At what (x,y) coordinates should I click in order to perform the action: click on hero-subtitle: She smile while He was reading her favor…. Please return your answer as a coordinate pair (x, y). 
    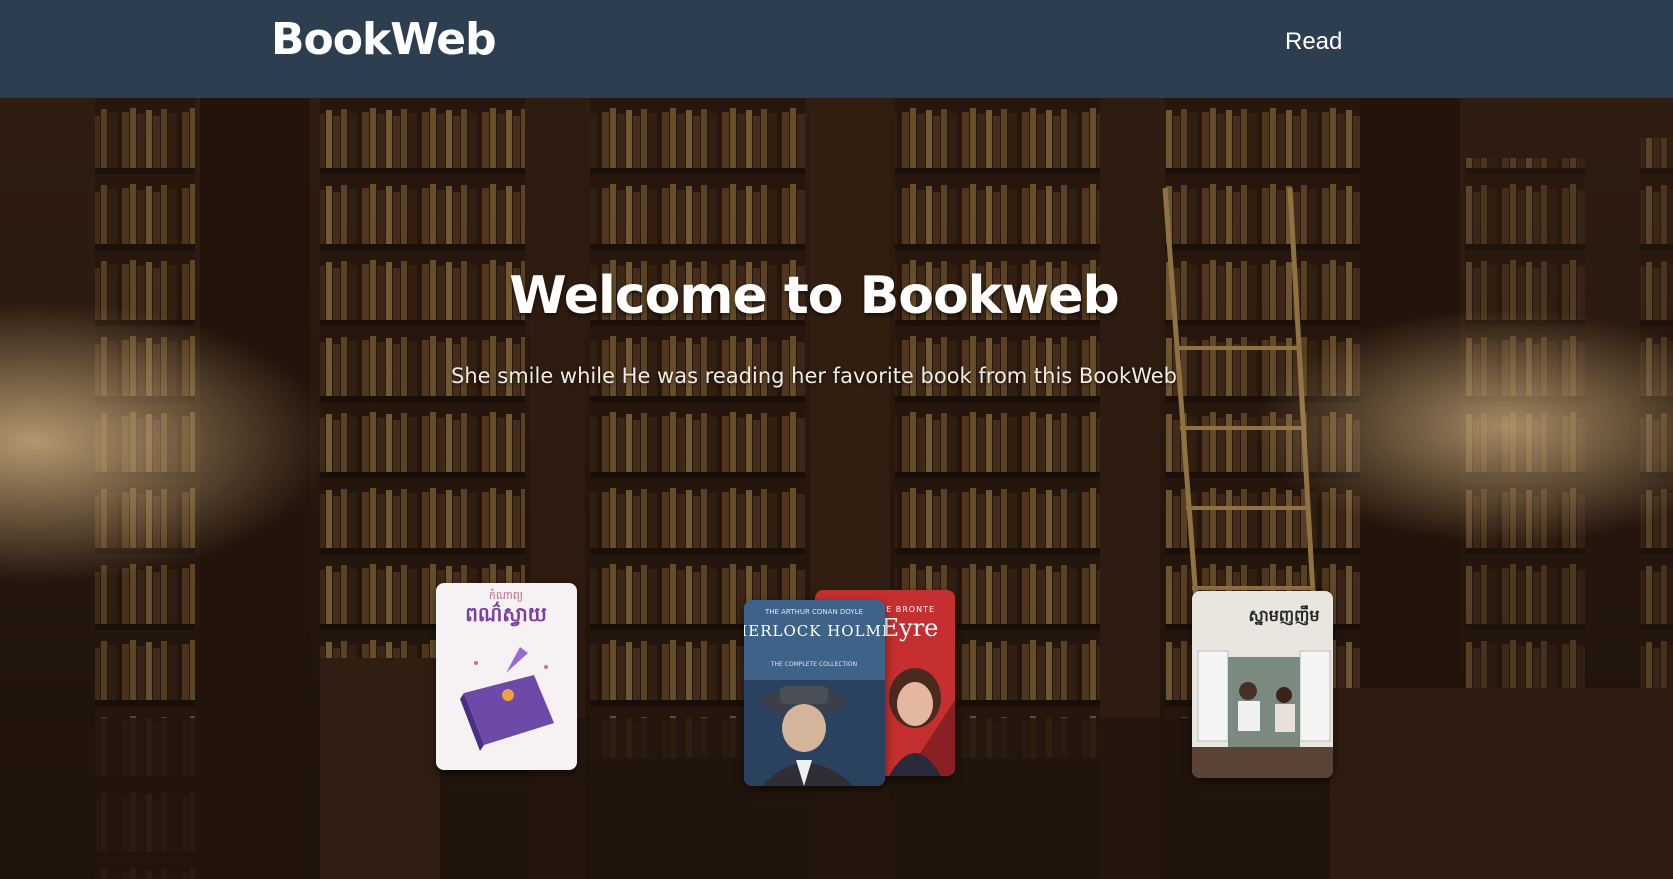
    Looking at the image, I should click on (814, 376).